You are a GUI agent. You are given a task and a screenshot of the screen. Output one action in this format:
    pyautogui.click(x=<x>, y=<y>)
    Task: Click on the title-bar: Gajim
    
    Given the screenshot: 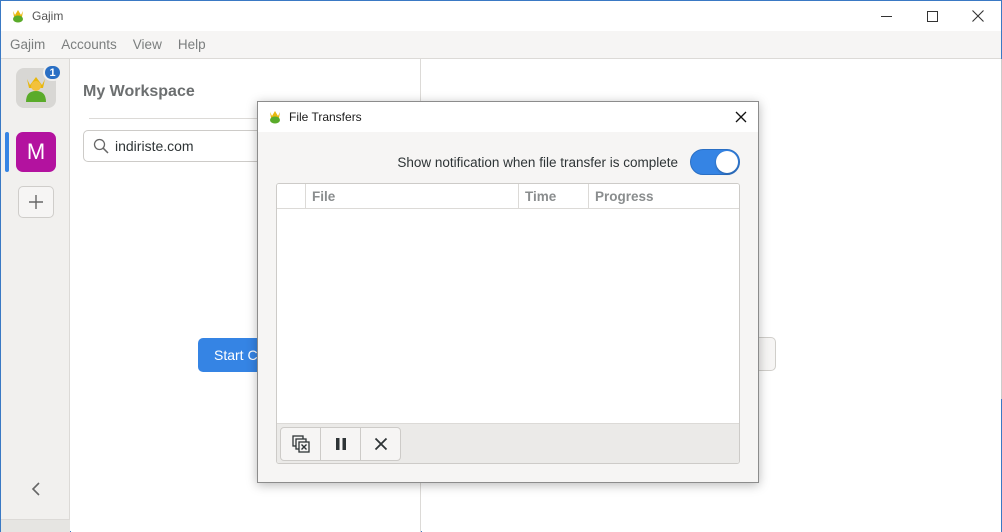 What is the action you would take?
    pyautogui.click(x=501, y=16)
    